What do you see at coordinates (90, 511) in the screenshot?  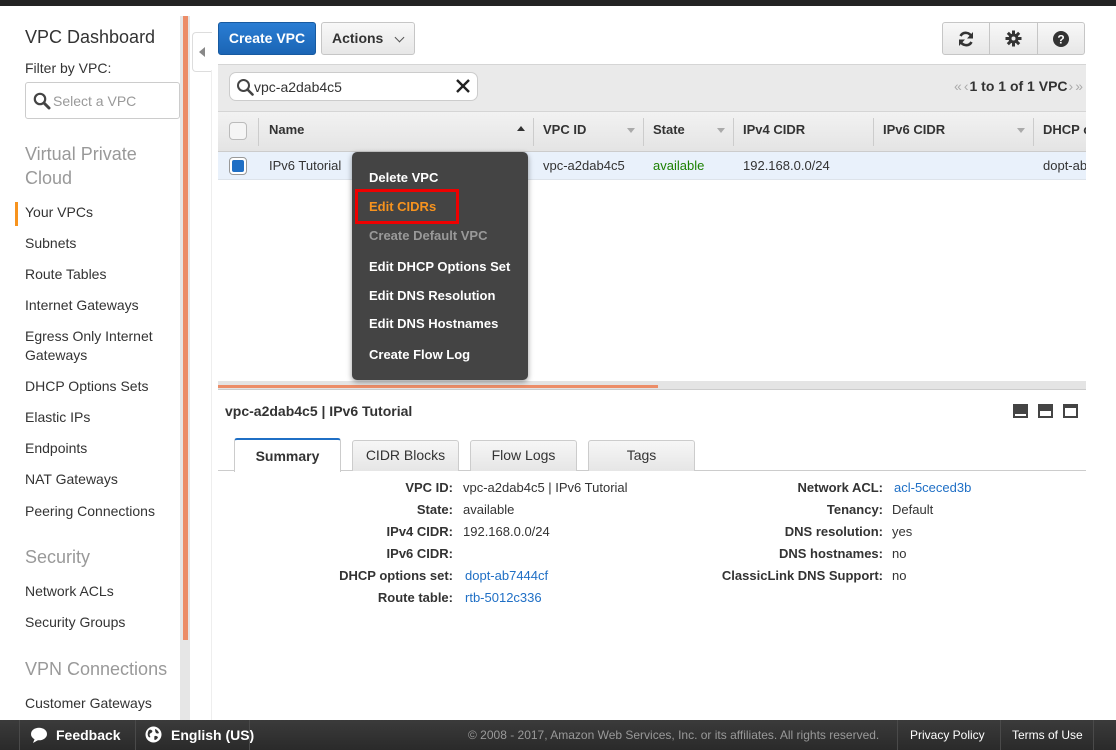 I see `sidebar-item-peering-connections: Peering Connections` at bounding box center [90, 511].